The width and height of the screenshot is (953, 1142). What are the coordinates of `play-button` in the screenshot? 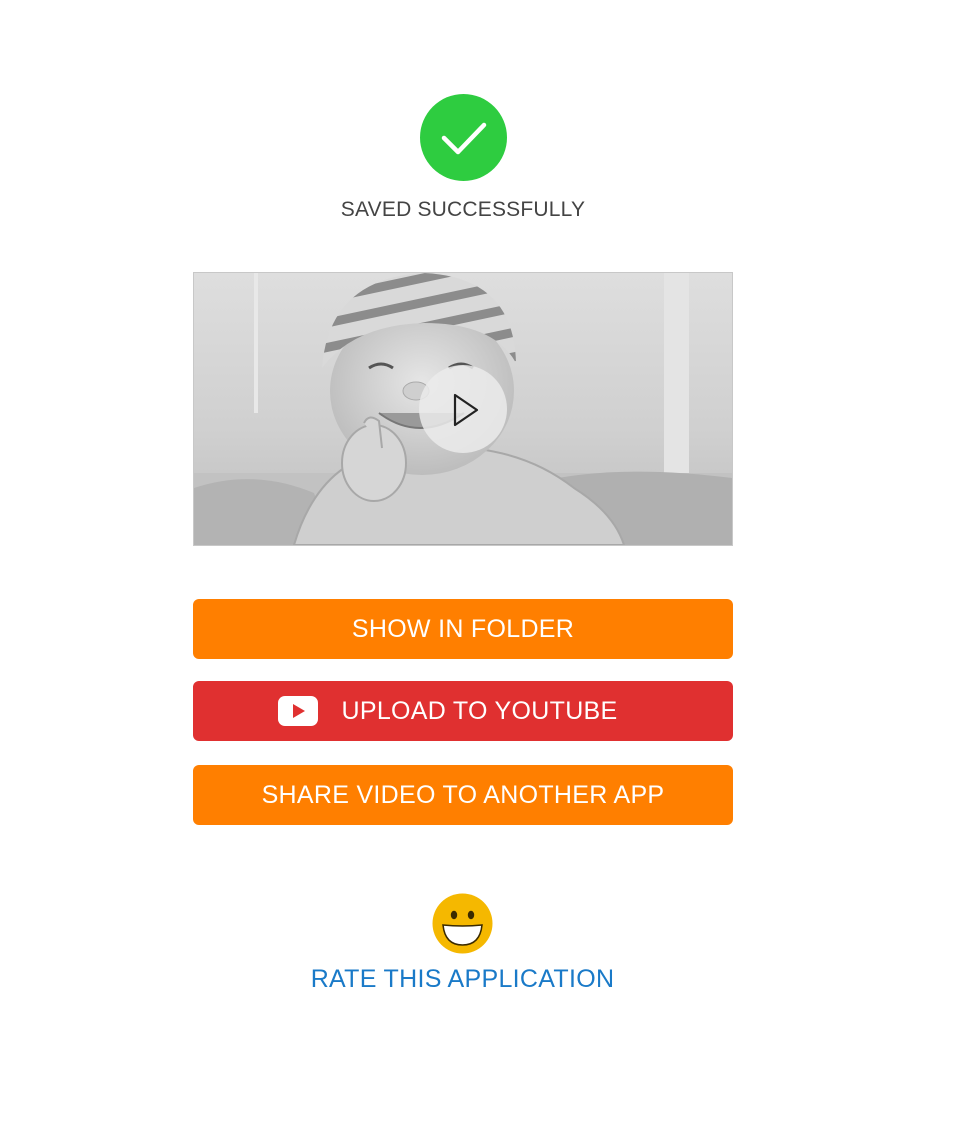 It's located at (463, 409).